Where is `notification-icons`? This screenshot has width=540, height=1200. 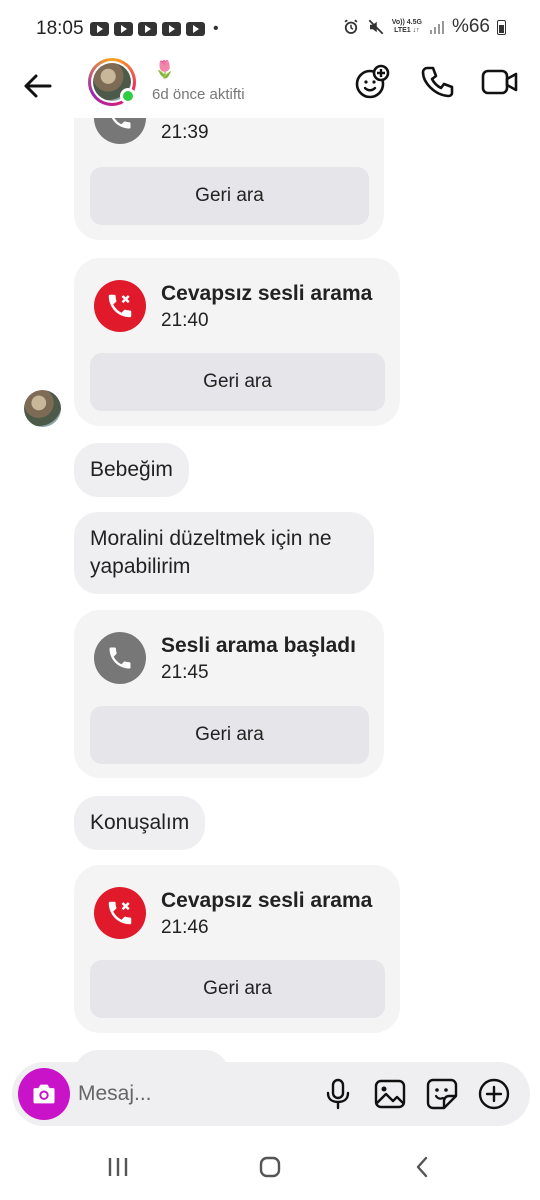
notification-icons is located at coordinates (147, 29).